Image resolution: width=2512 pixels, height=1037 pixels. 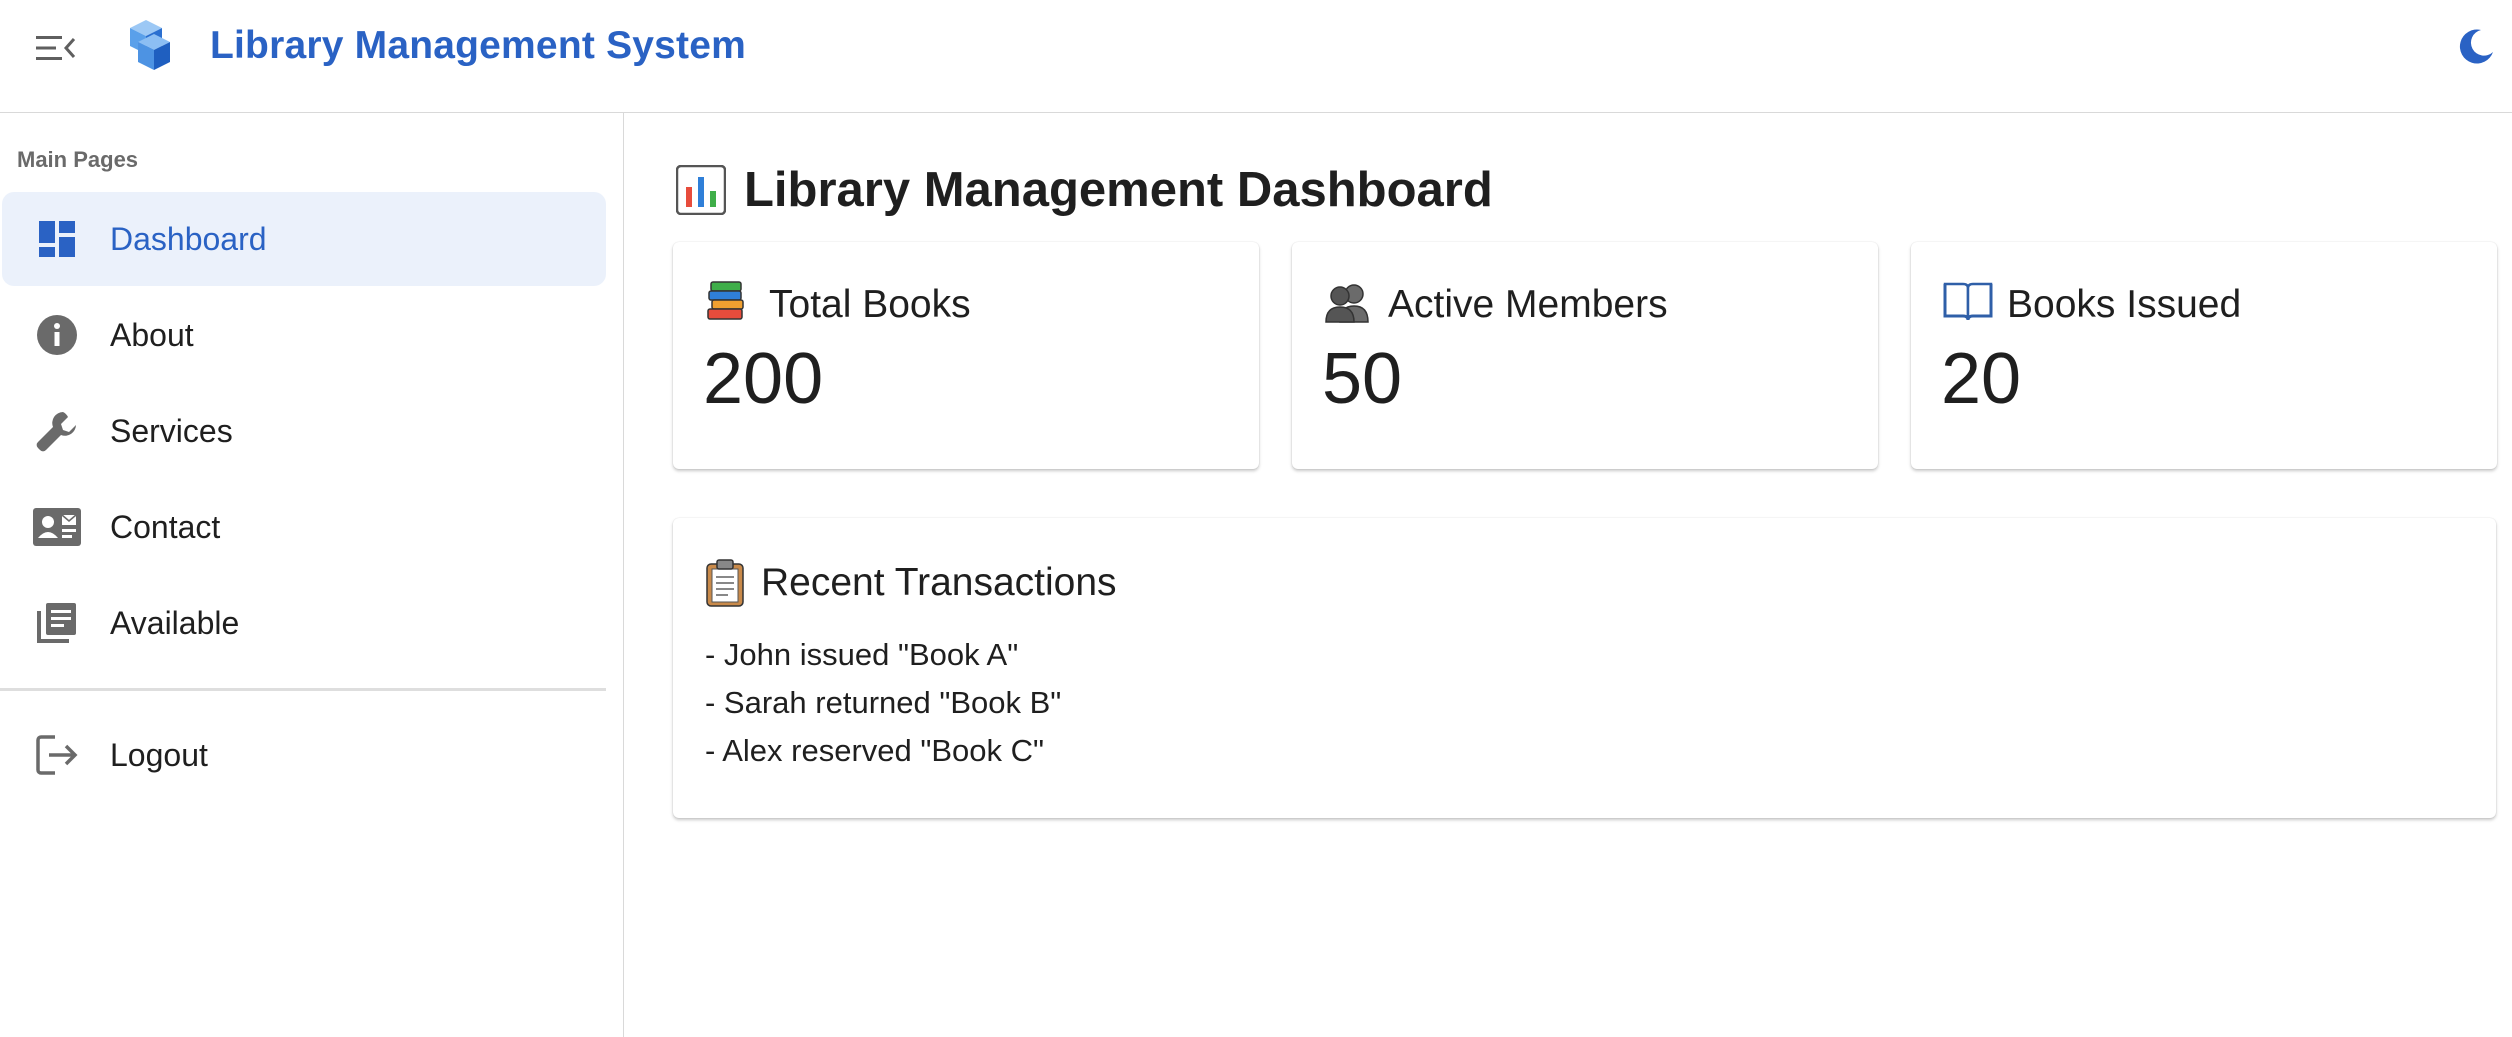 I want to click on info-icon, so click(x=57, y=335).